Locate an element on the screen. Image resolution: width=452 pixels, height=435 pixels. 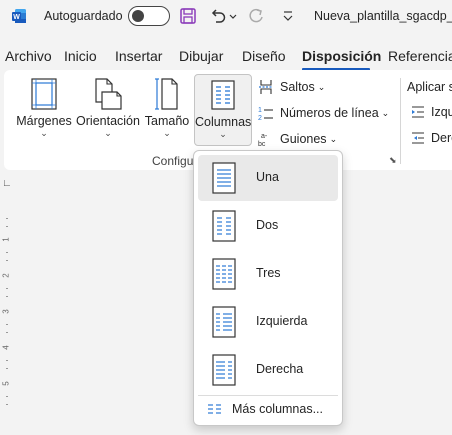
indent-right-icon is located at coordinates (418, 138).